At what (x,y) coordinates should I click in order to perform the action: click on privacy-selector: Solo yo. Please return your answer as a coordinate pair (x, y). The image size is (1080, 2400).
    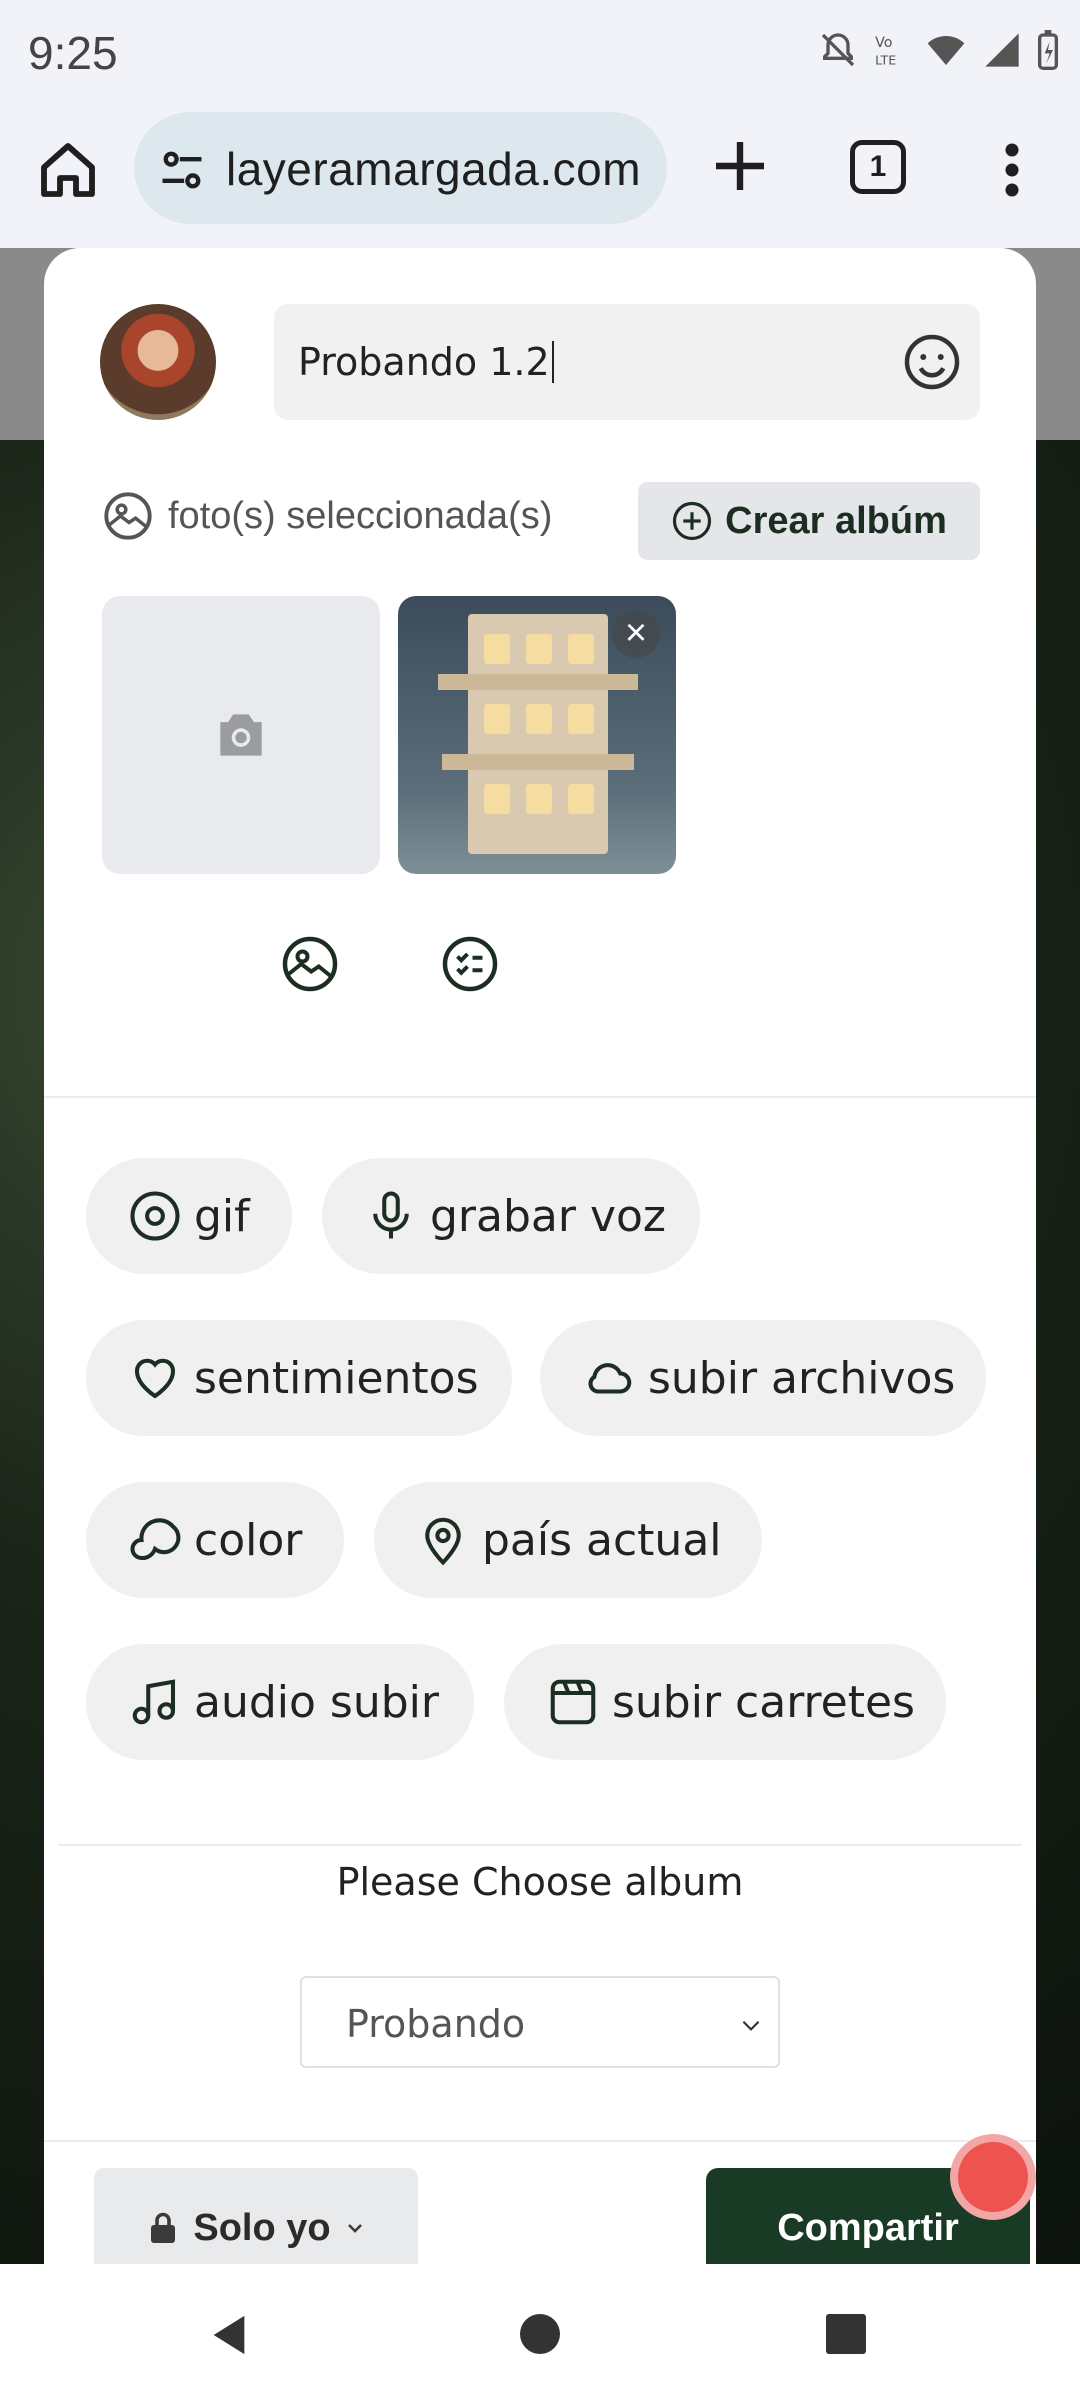
    Looking at the image, I should click on (256, 2216).